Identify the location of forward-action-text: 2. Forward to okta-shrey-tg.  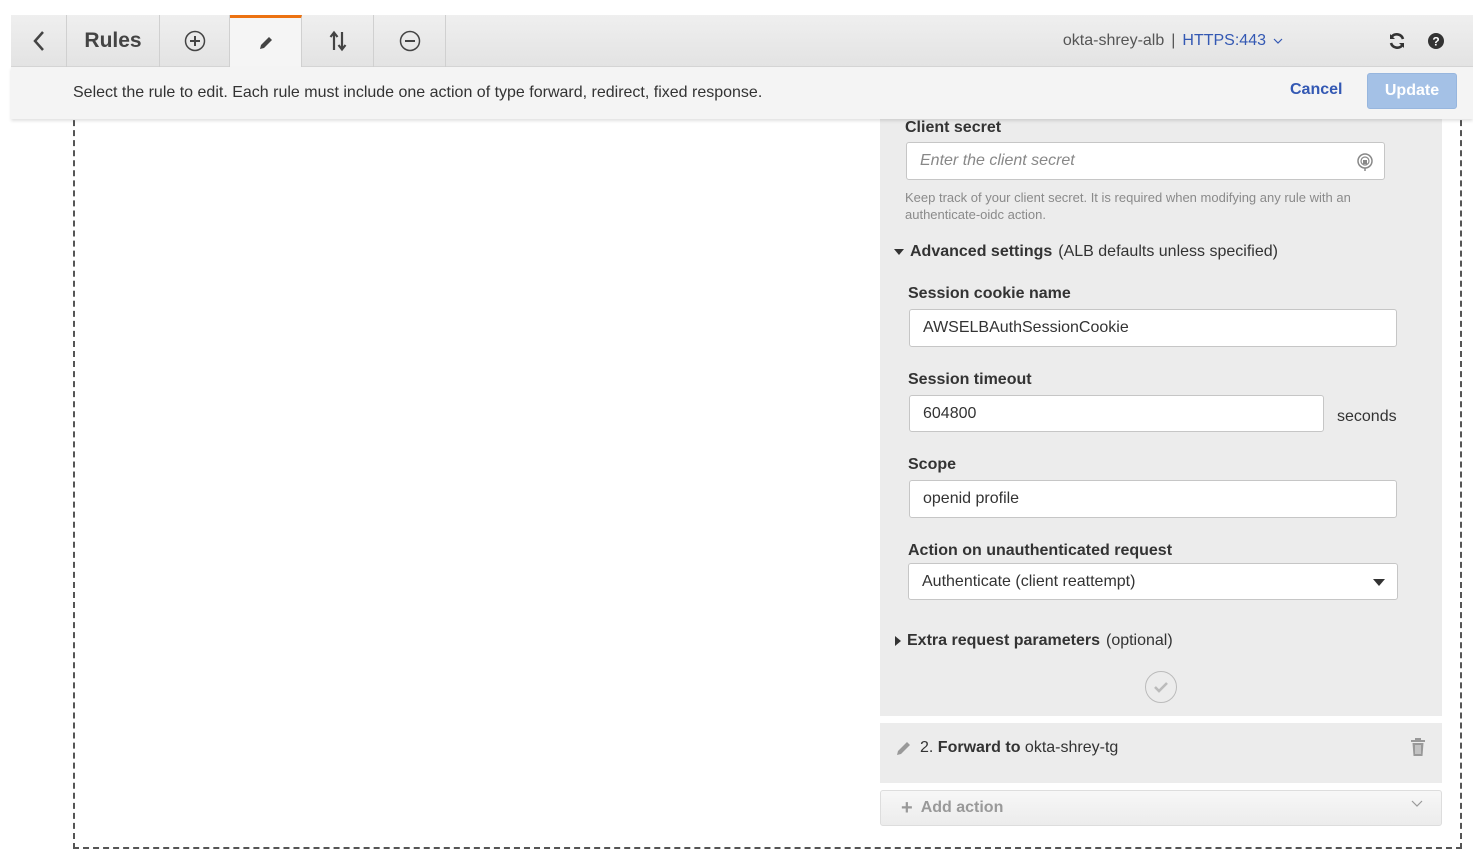
(1019, 748).